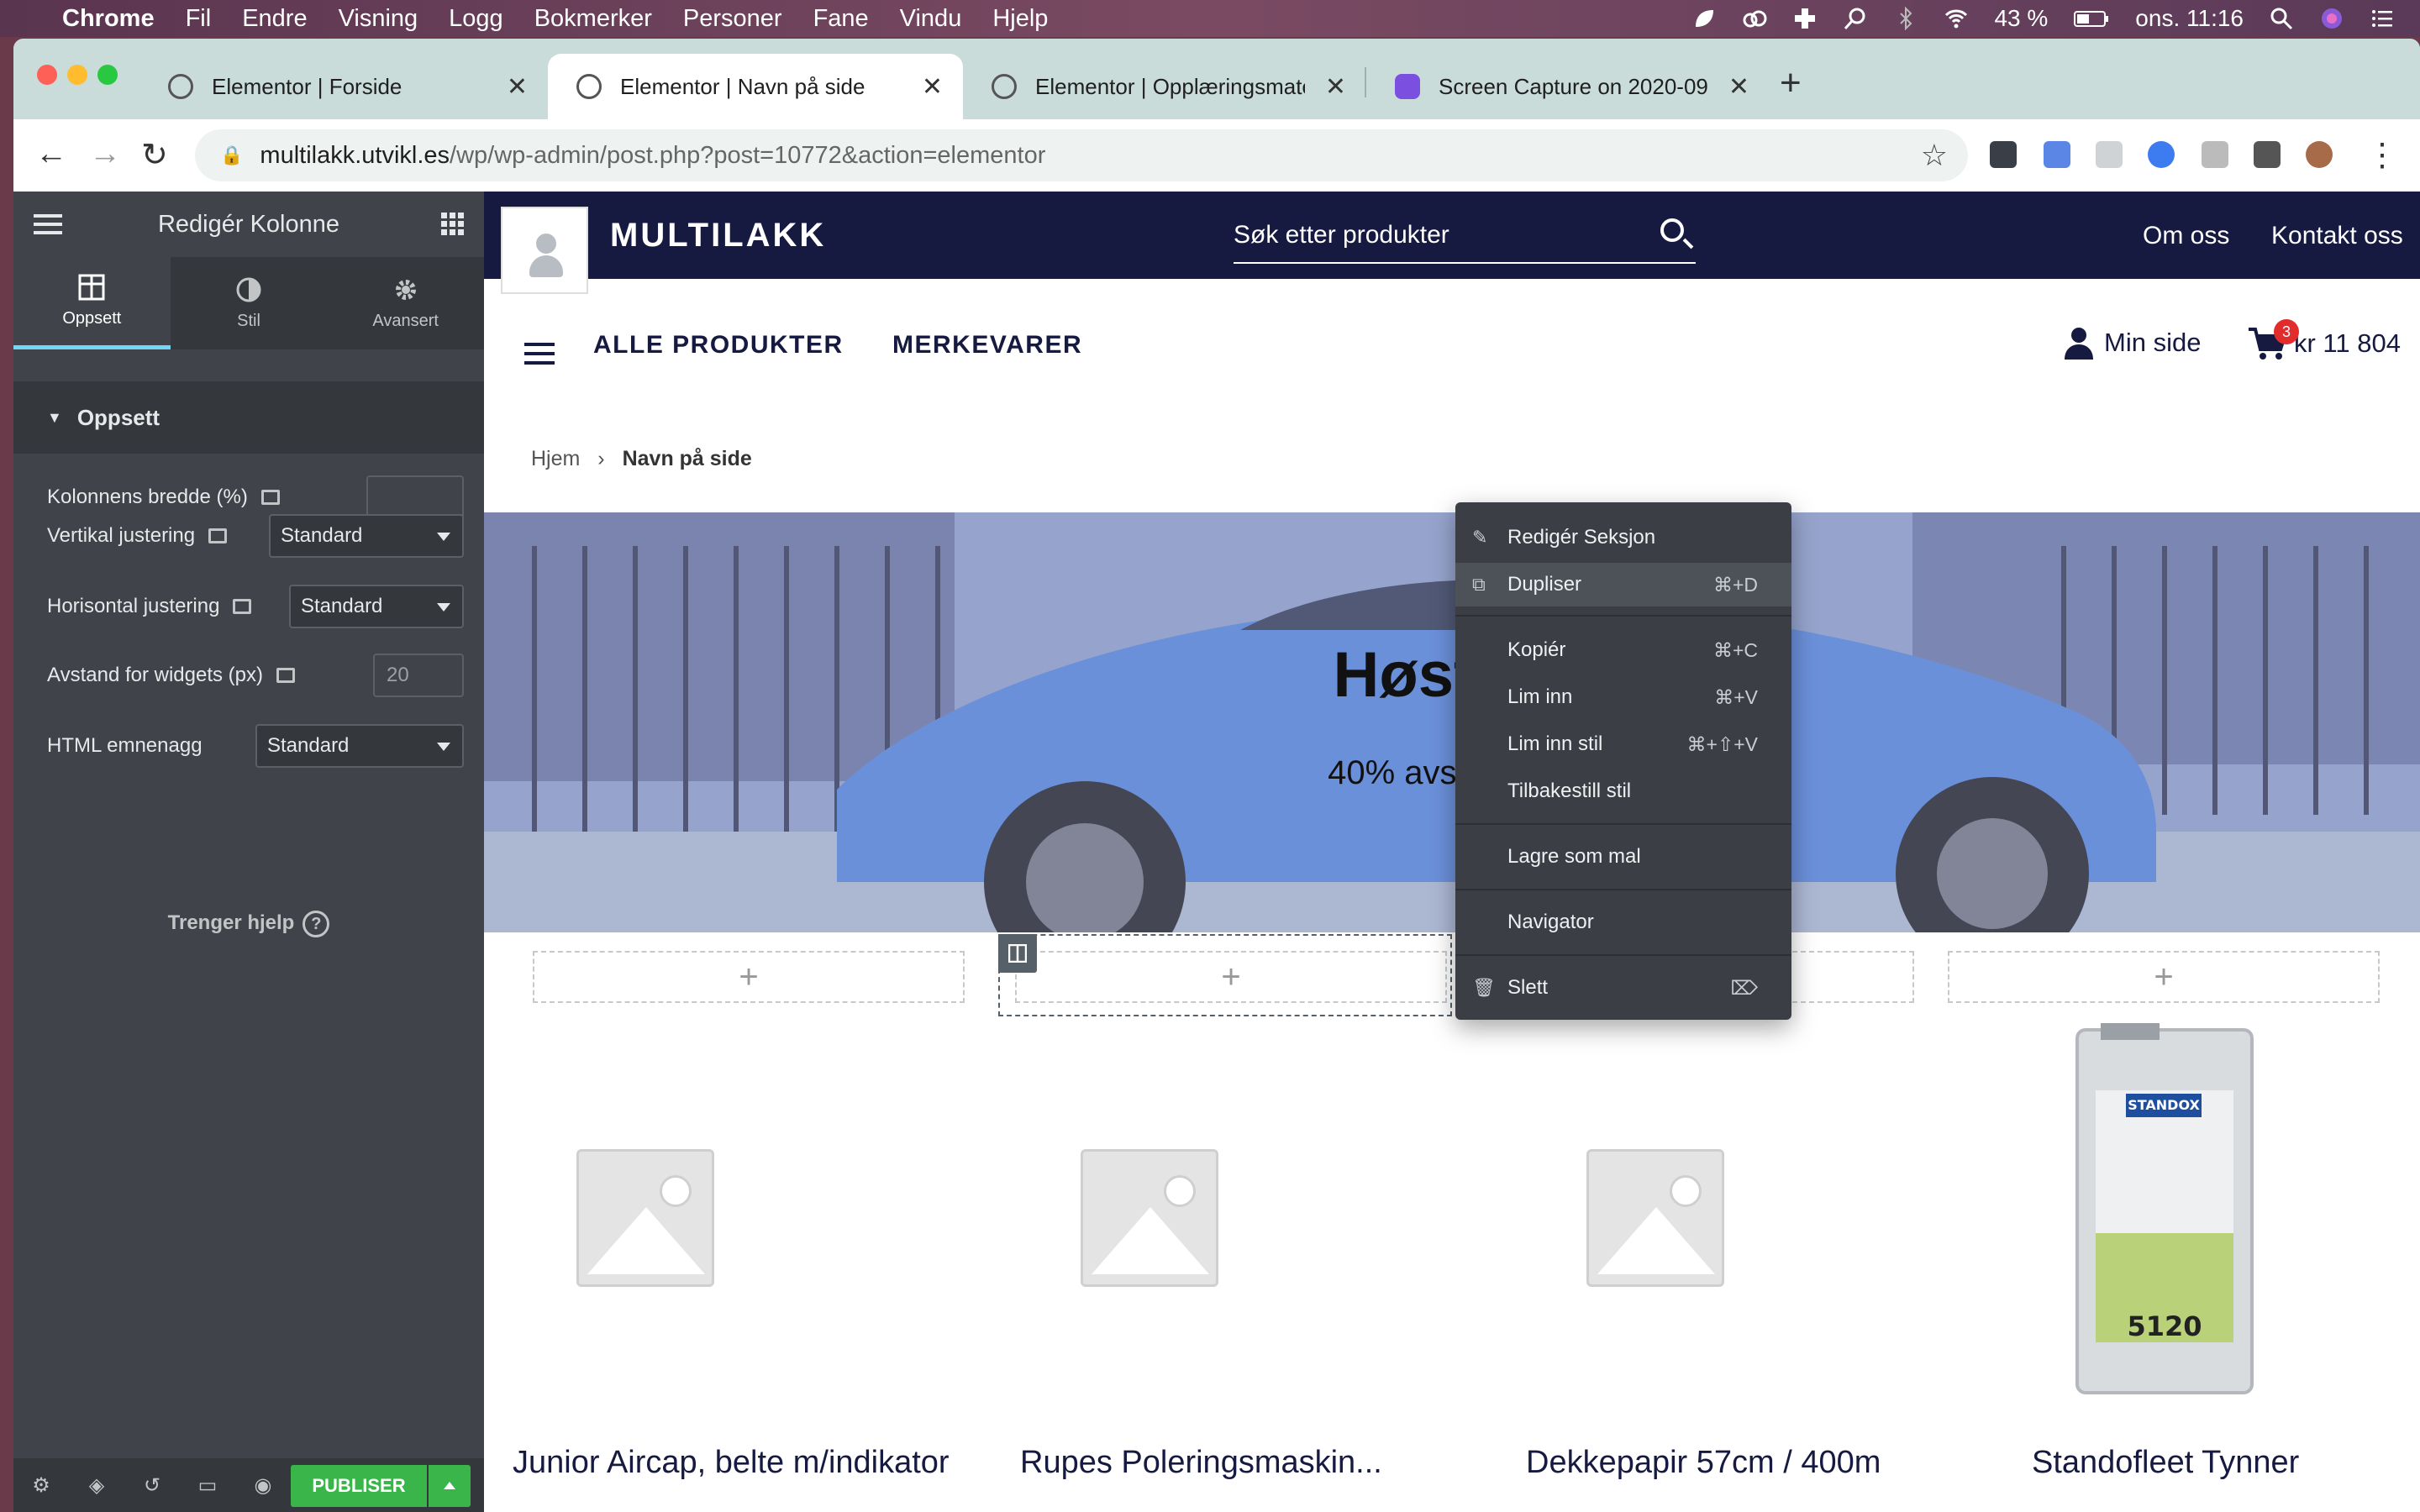  I want to click on menu-app-name: Chrome, so click(109, 19).